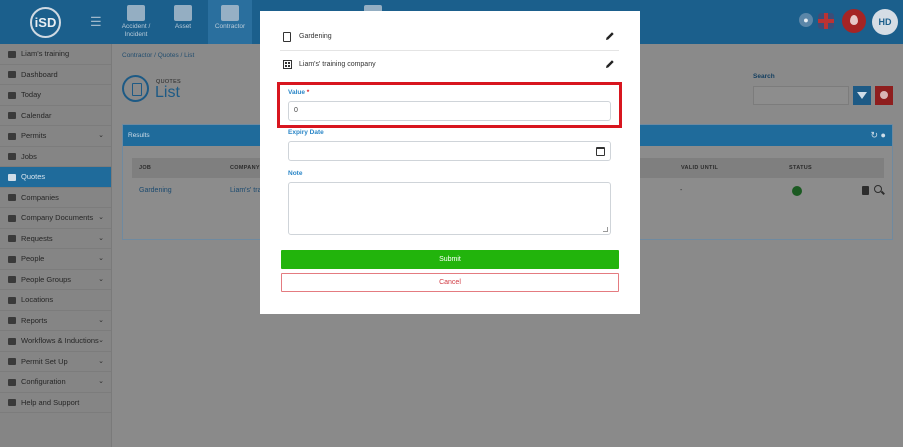  What do you see at coordinates (801, 95) in the screenshot?
I see `search-input` at bounding box center [801, 95].